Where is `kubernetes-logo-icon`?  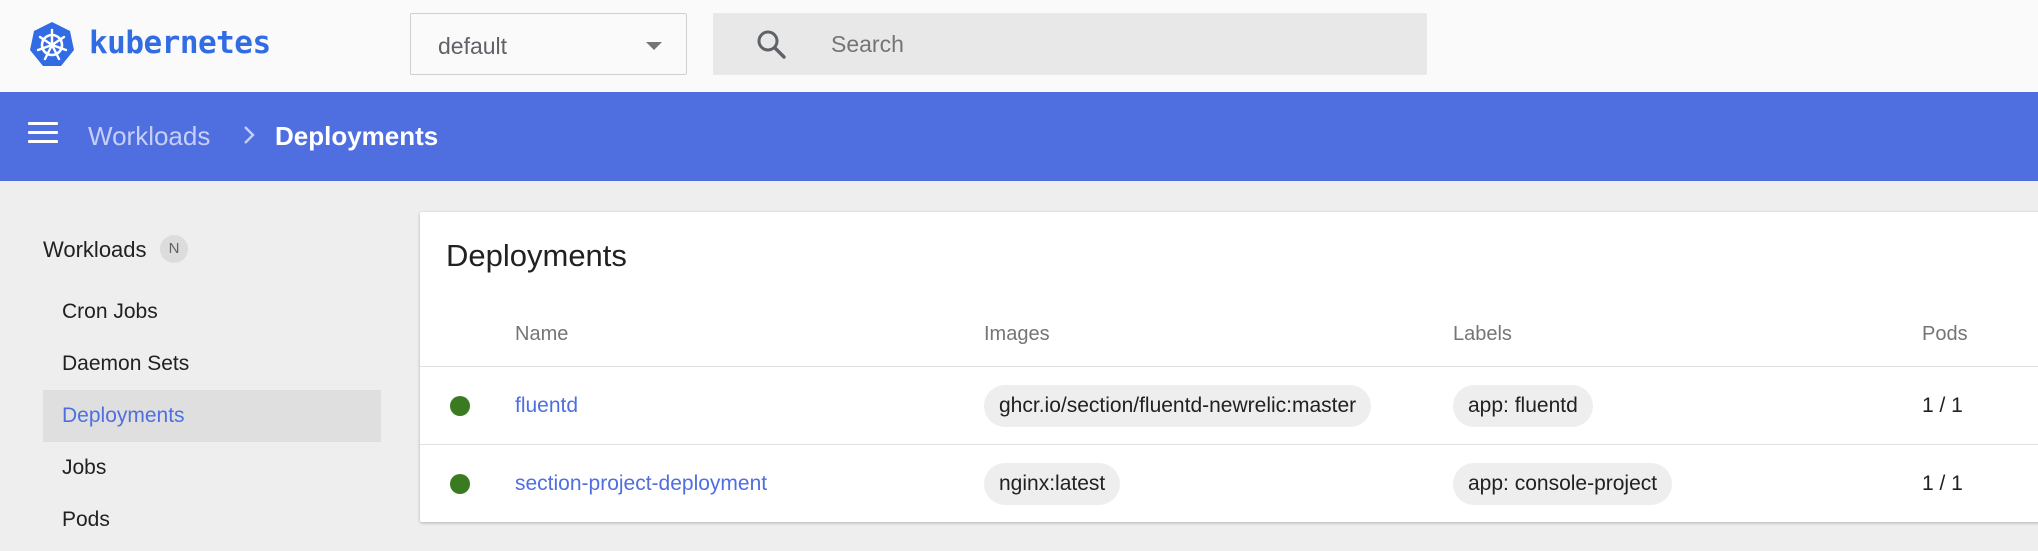
kubernetes-logo-icon is located at coordinates (52, 44).